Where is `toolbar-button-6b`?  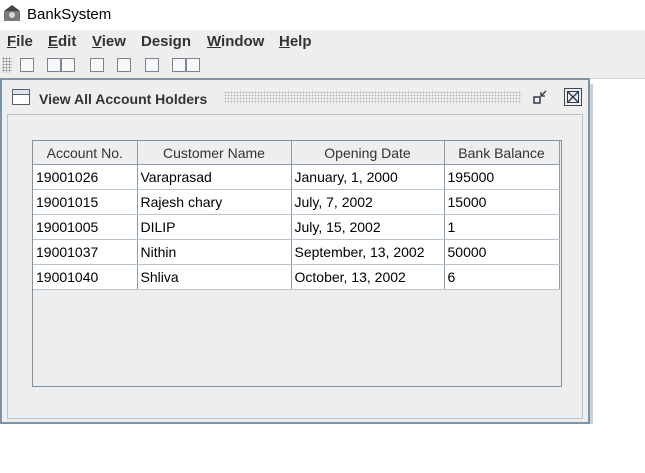
toolbar-button-6b is located at coordinates (193, 65).